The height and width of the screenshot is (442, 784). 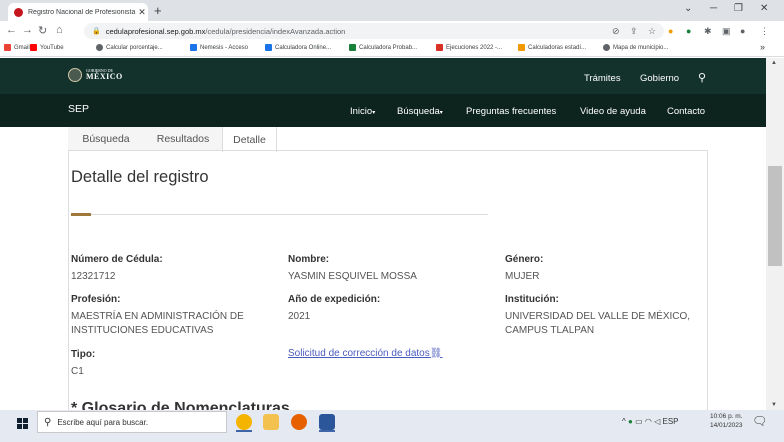 What do you see at coordinates (652, 31) in the screenshot?
I see `bookmark-star-icon: ☆` at bounding box center [652, 31].